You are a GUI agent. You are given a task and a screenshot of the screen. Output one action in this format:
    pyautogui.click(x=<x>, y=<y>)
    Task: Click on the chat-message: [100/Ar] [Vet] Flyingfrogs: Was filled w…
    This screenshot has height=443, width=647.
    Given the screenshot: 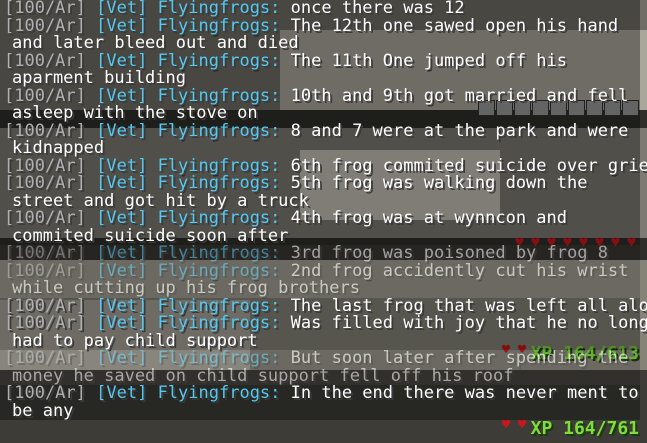 What is the action you would take?
    pyautogui.click(x=323, y=323)
    